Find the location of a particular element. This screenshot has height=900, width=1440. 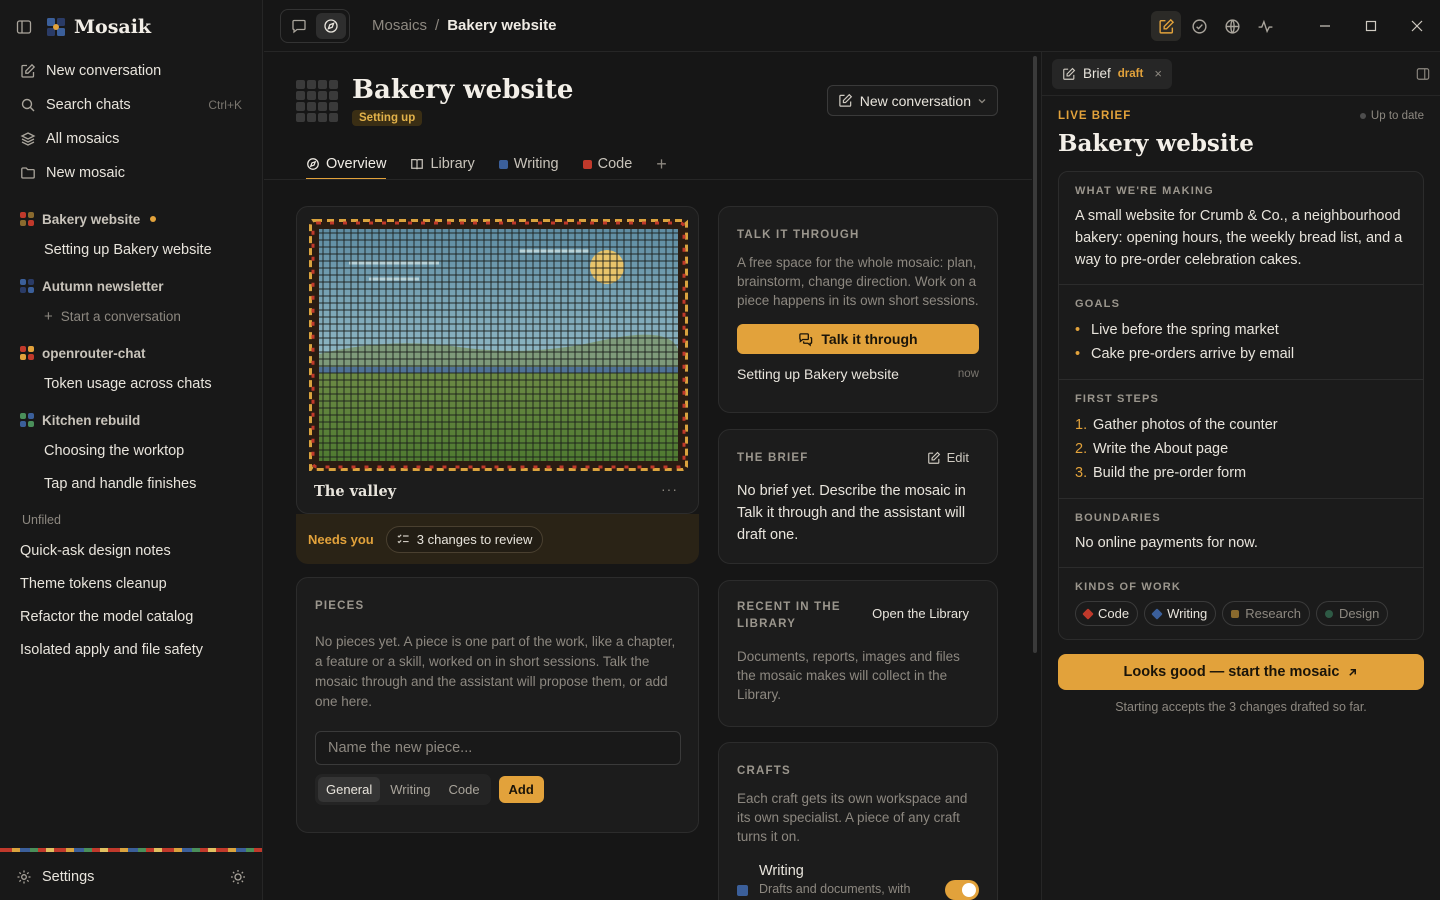

start-conversation-item: + Start a conversation is located at coordinates (131, 316).